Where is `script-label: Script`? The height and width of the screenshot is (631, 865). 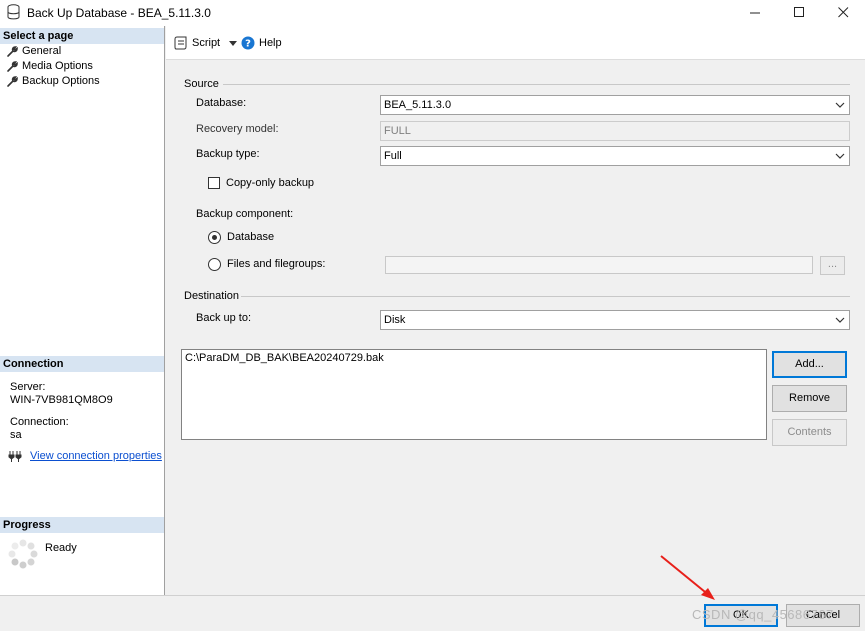
script-label: Script is located at coordinates (206, 43).